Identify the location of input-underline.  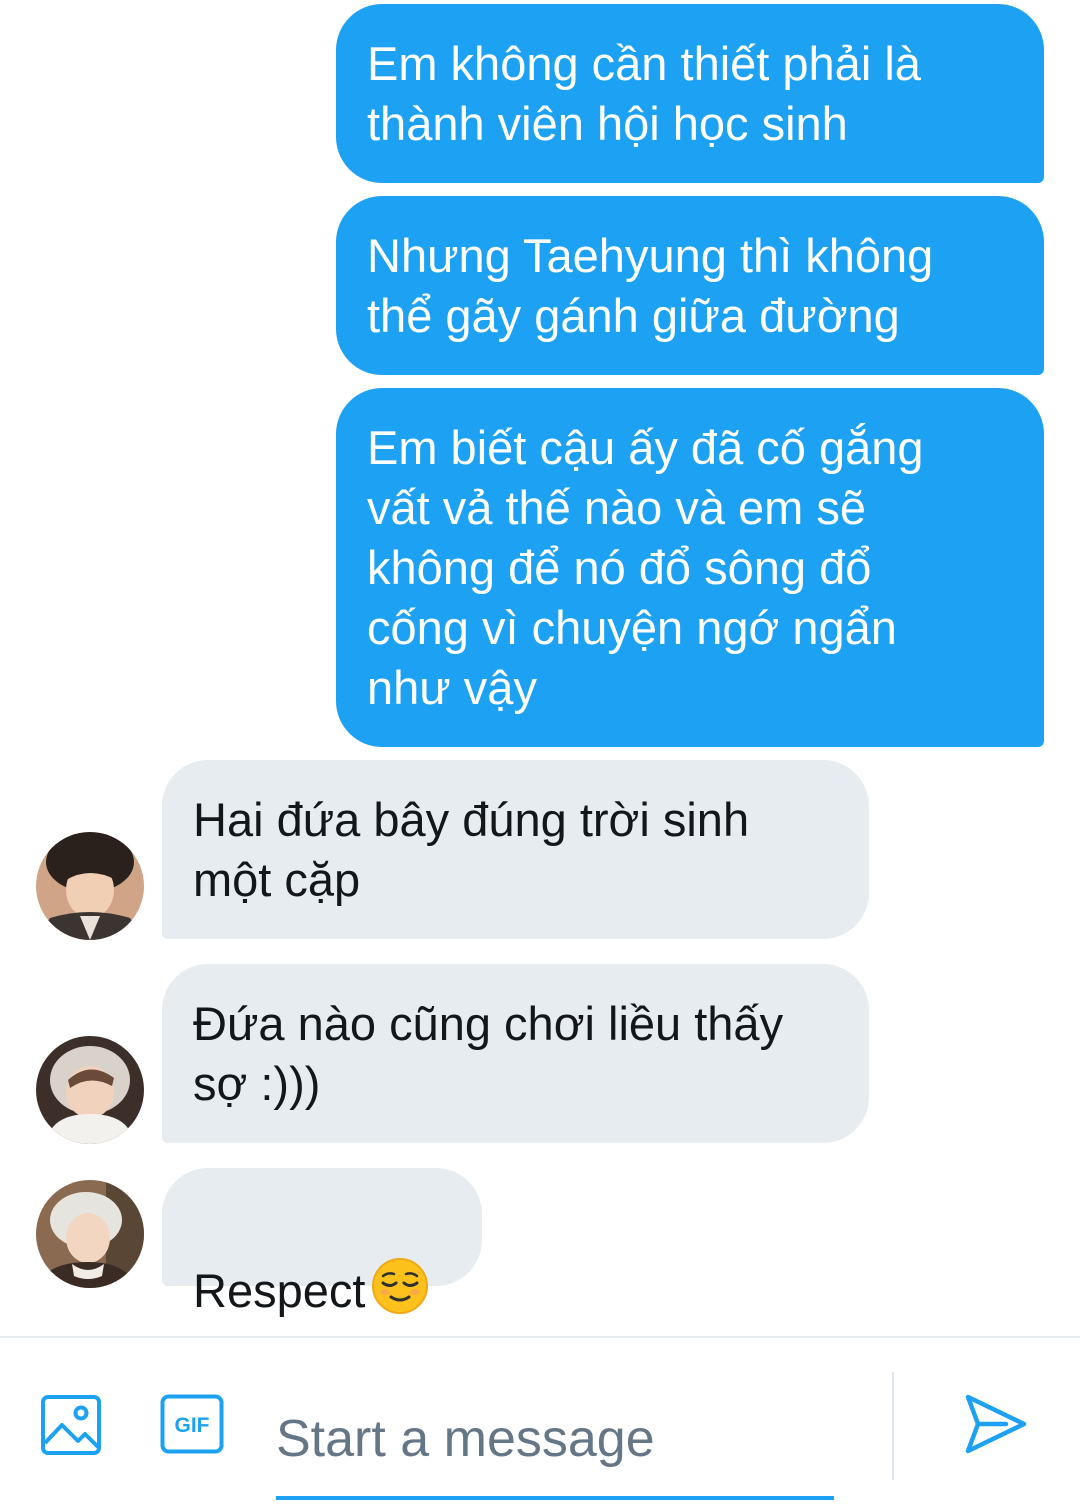
(555, 1498).